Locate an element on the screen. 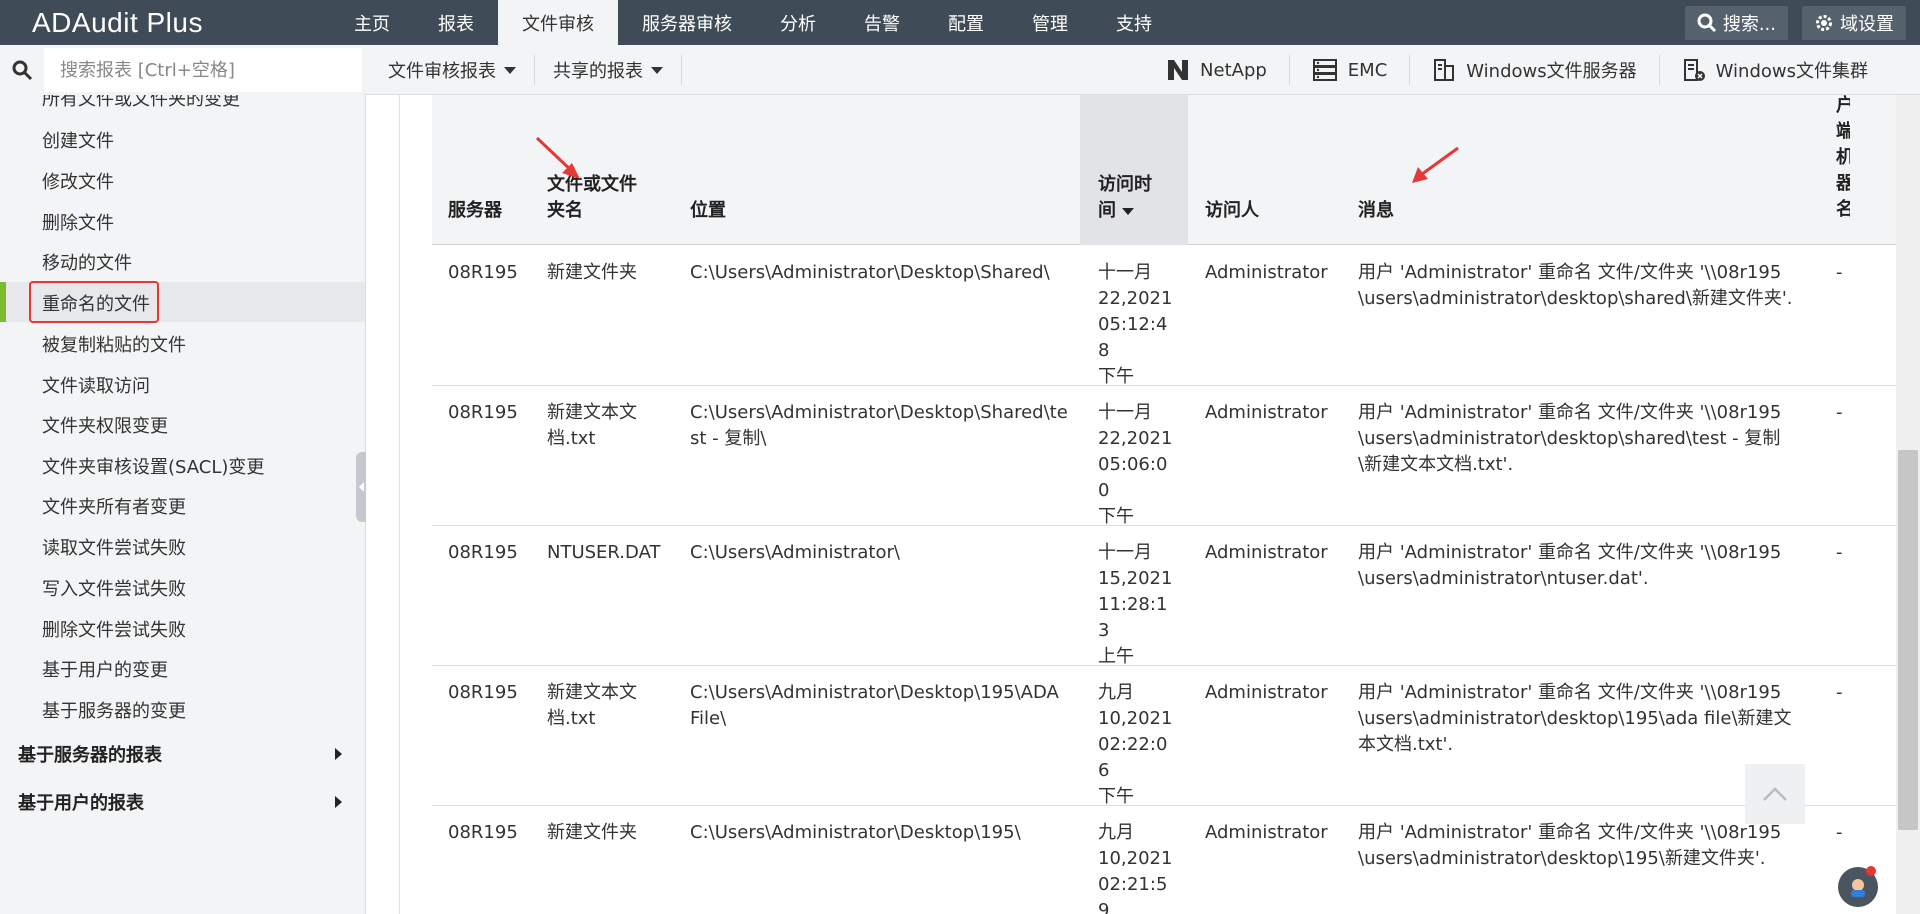 The image size is (1920, 914). sidebar-item-file-read-access: 文件读取访问 is located at coordinates (96, 385).